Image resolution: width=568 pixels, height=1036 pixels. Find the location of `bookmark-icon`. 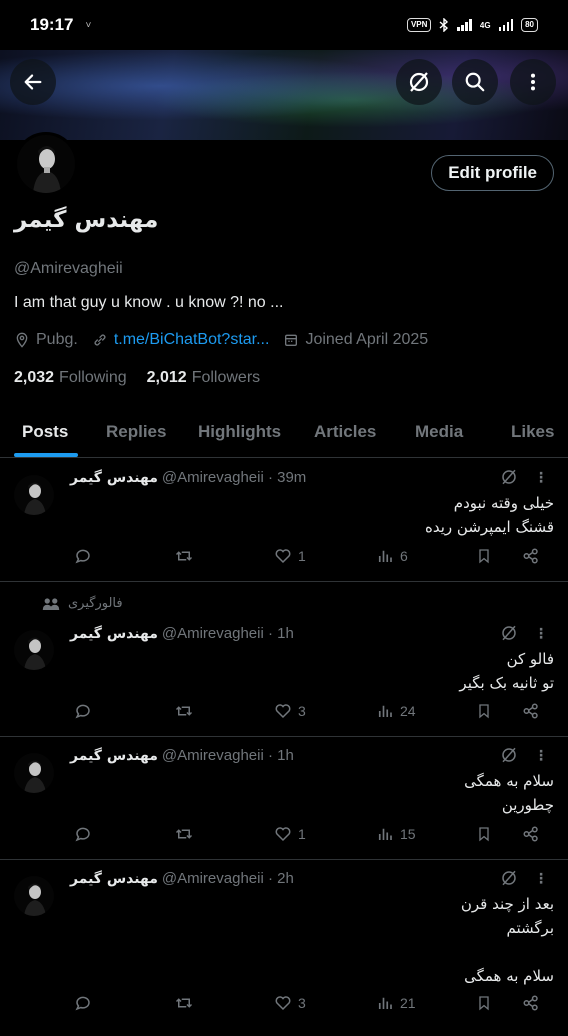

bookmark-icon is located at coordinates (484, 556).